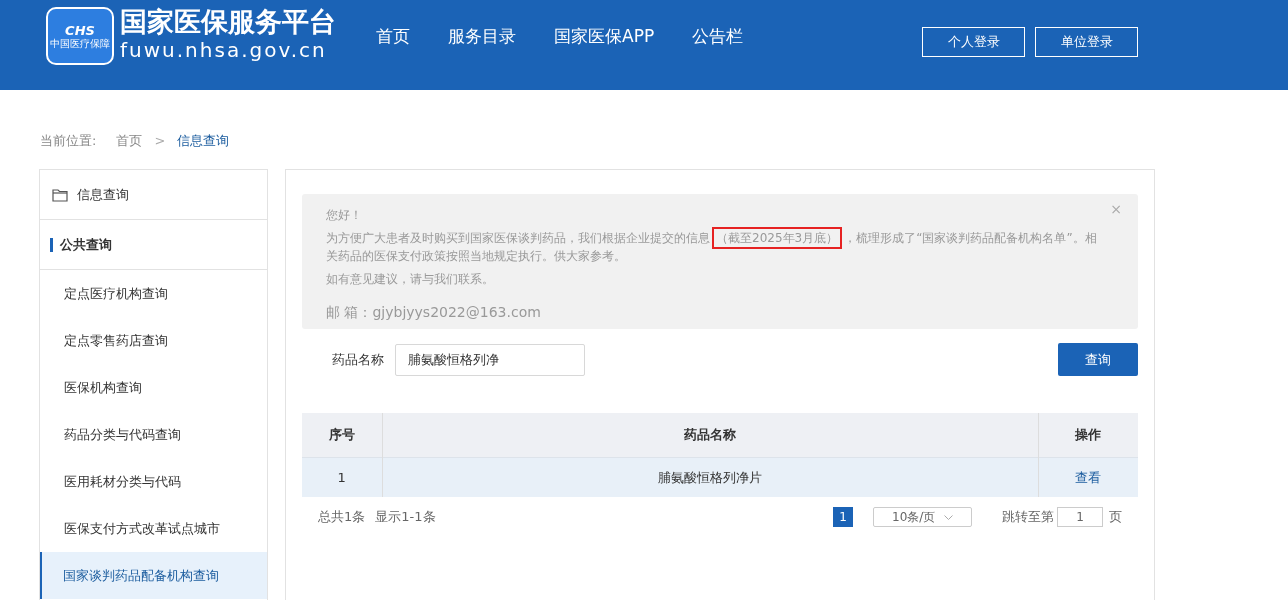 The width and height of the screenshot is (1288, 600). I want to click on query-button: 查询, so click(1098, 359).